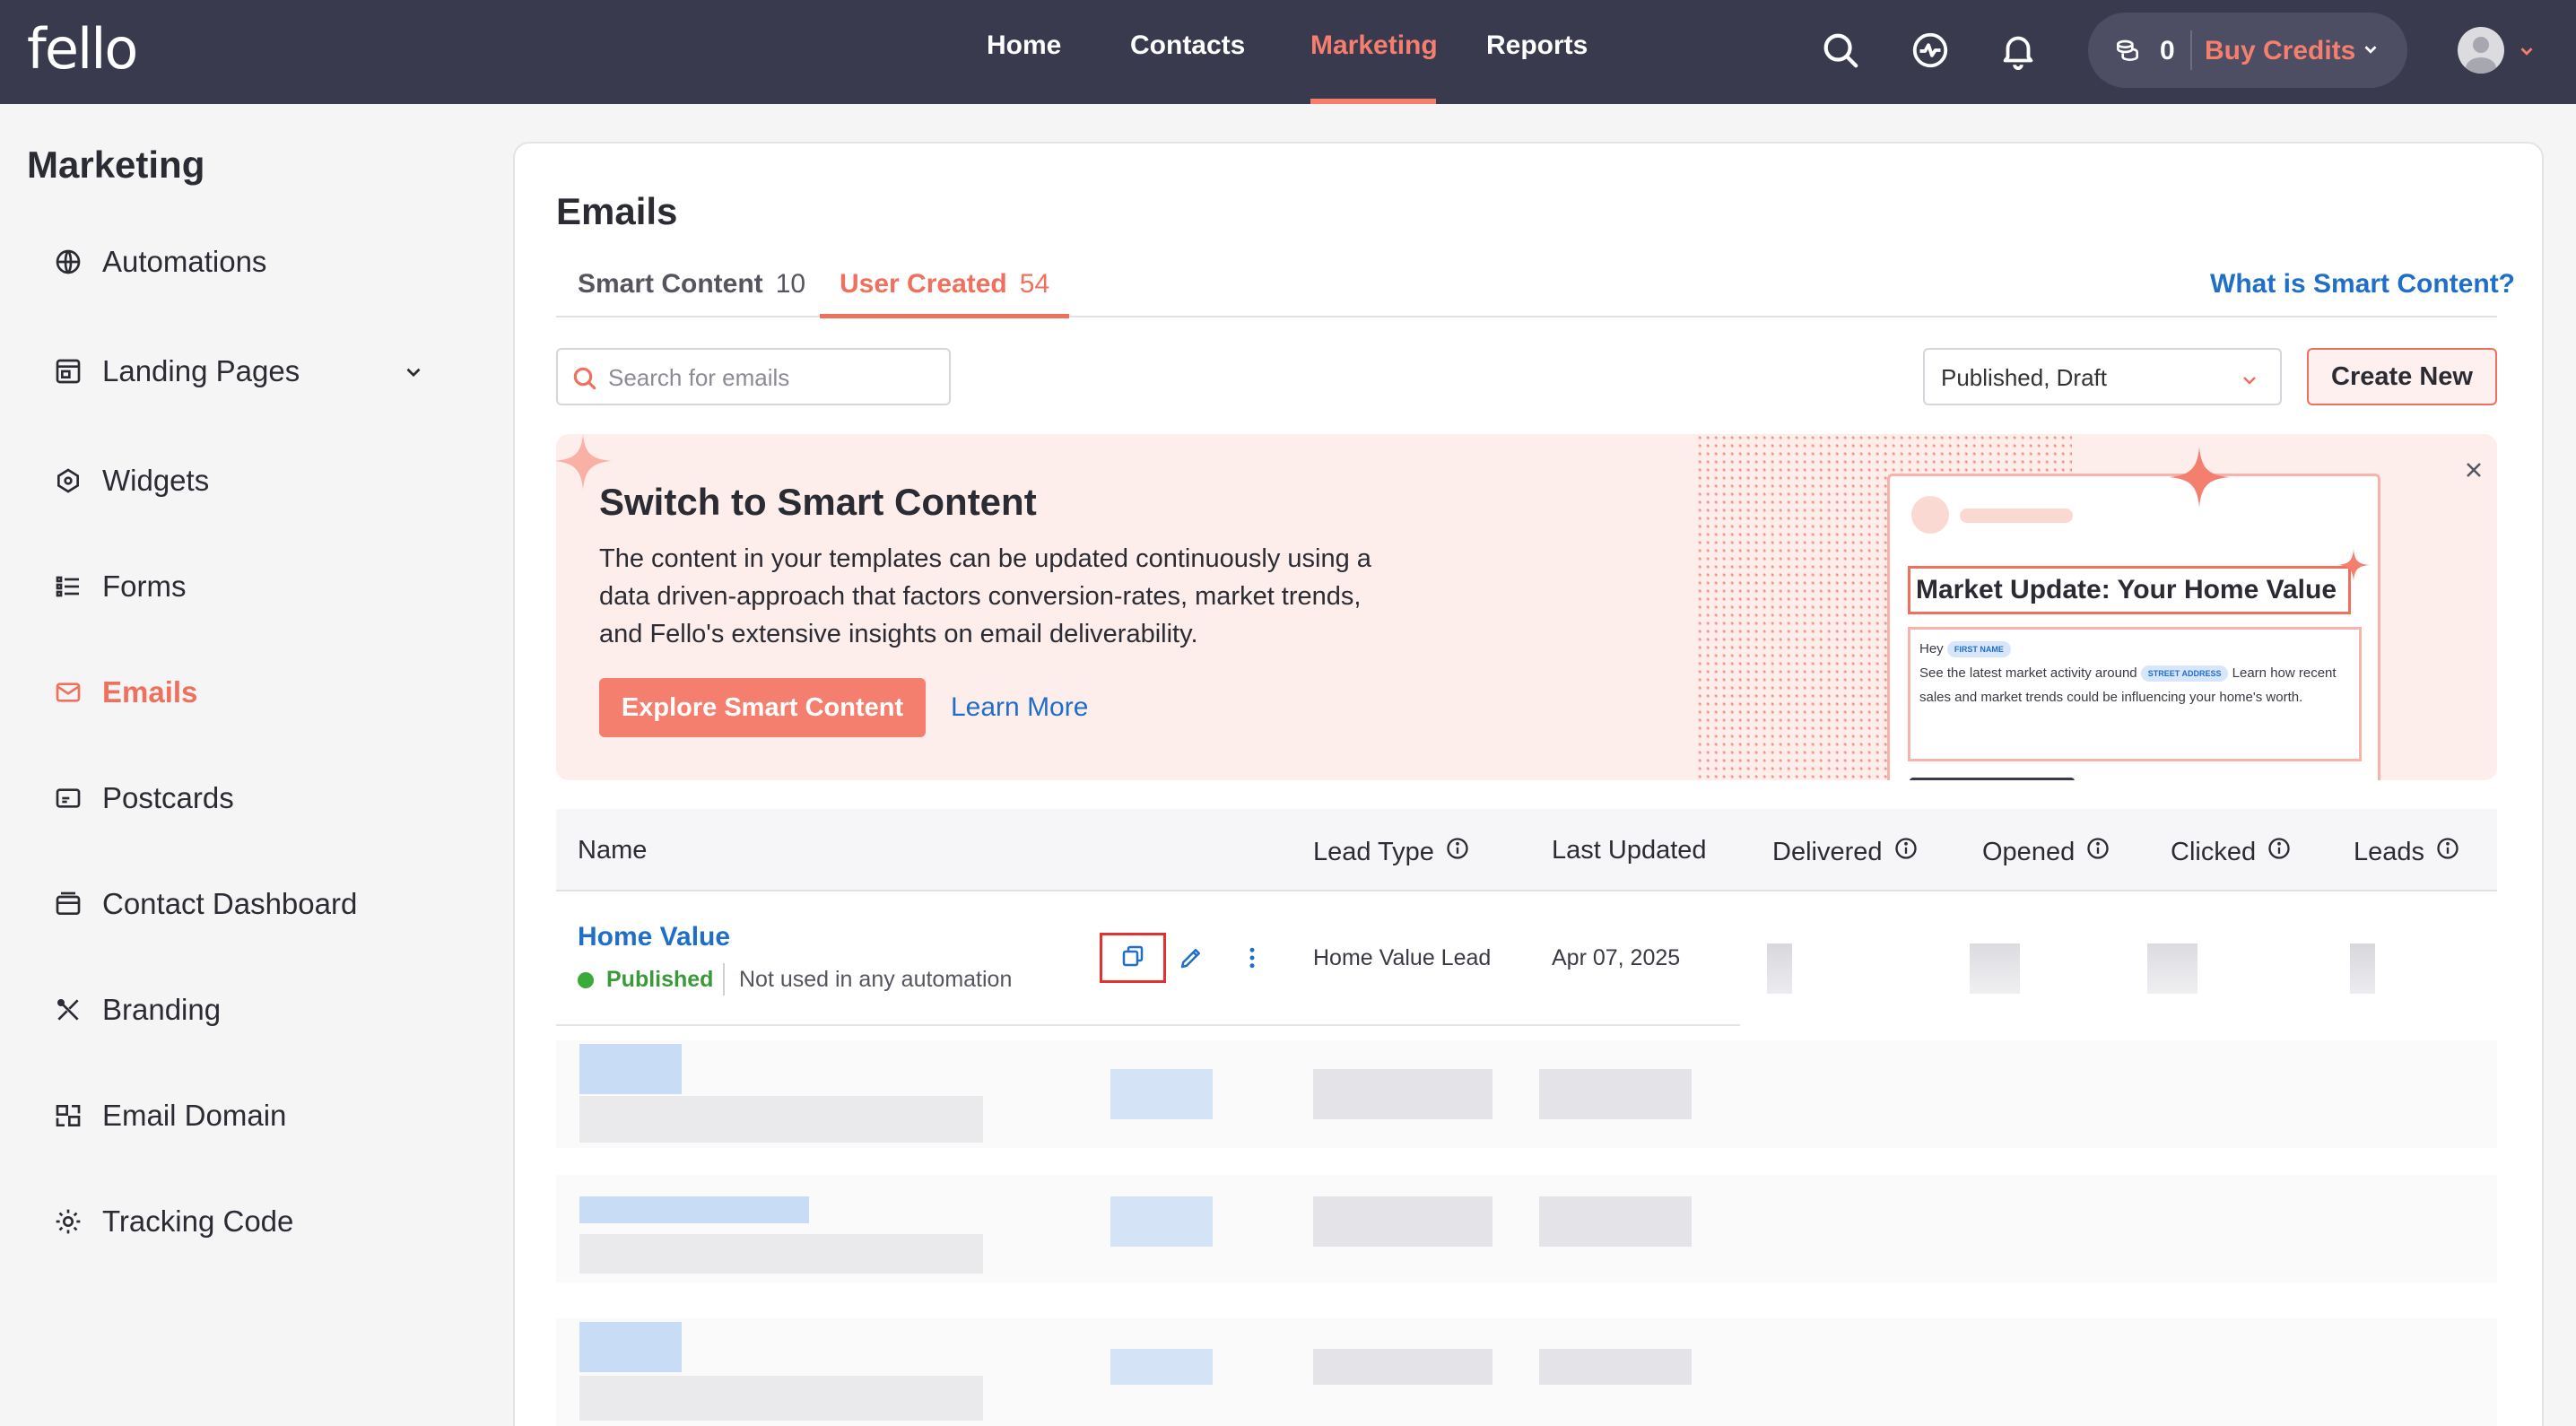 Image resolution: width=2576 pixels, height=1426 pixels. Describe the element at coordinates (2362, 968) in the screenshot. I see `blurred-metric` at that location.